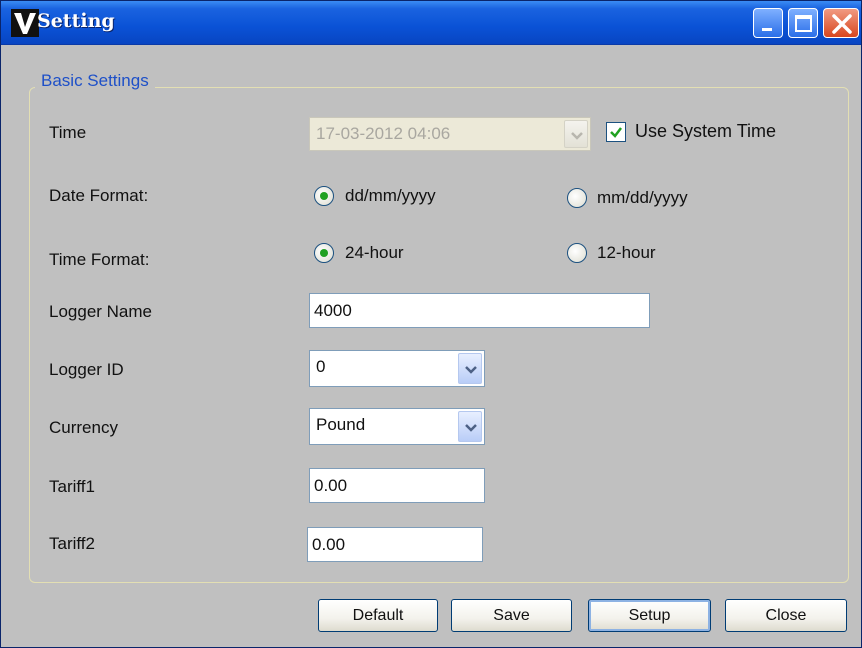 The height and width of the screenshot is (648, 862). Describe the element at coordinates (72, 486) in the screenshot. I see `tariff1-label: Tariff1` at that location.